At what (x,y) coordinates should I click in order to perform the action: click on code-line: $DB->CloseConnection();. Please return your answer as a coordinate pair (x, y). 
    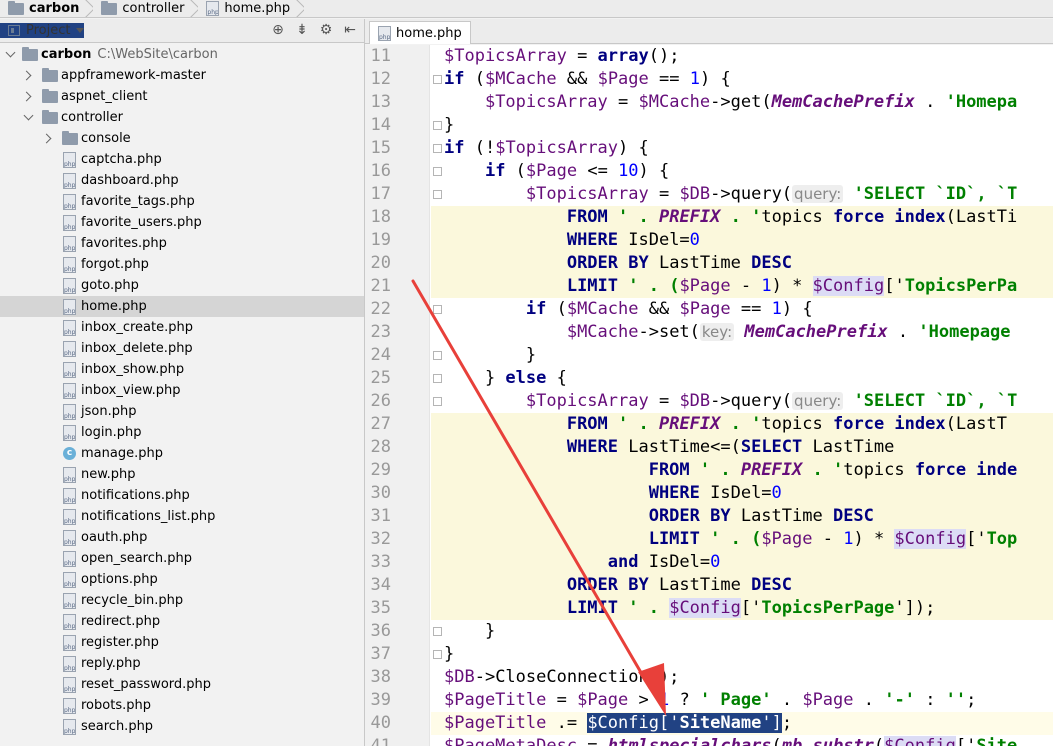
    Looking at the image, I should click on (742, 677).